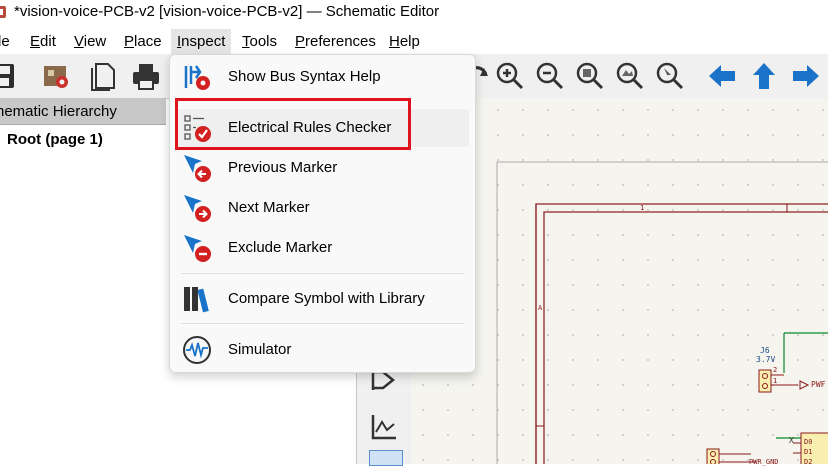 The height and width of the screenshot is (466, 828). I want to click on pin-number-1: 1, so click(775, 381).